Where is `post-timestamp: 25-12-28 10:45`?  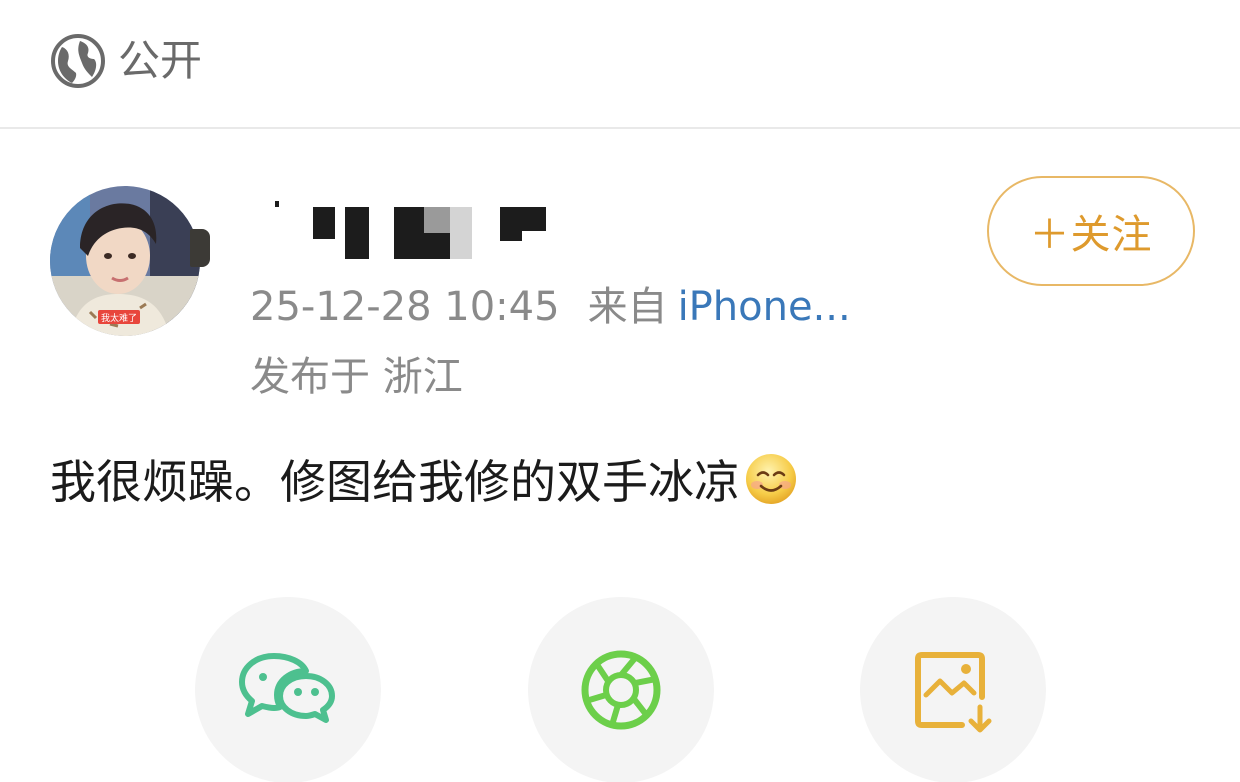 post-timestamp: 25-12-28 10:45 is located at coordinates (405, 307).